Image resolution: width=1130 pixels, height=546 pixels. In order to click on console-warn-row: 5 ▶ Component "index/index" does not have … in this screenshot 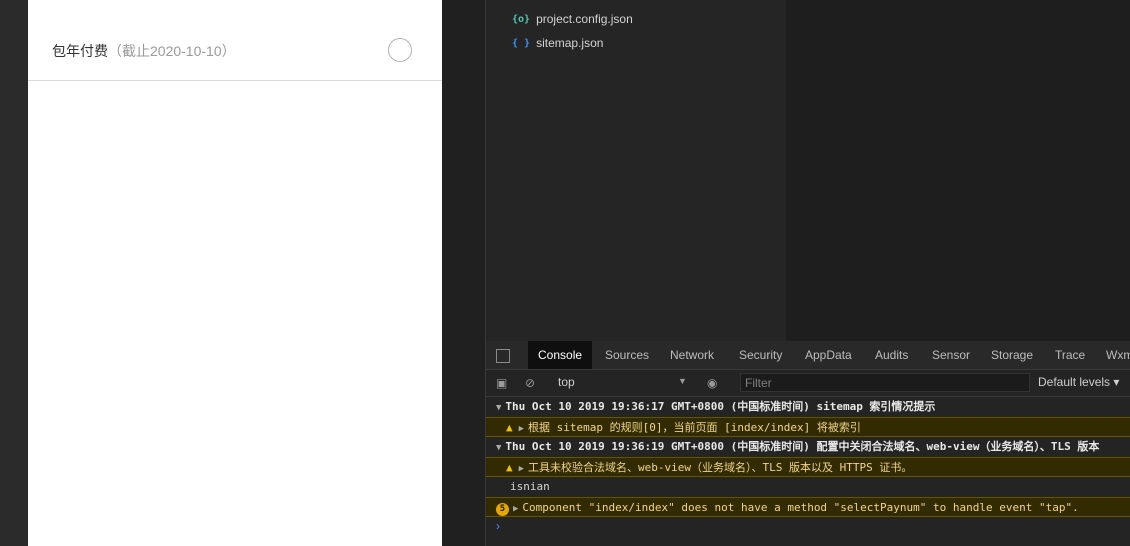, I will do `click(808, 507)`.